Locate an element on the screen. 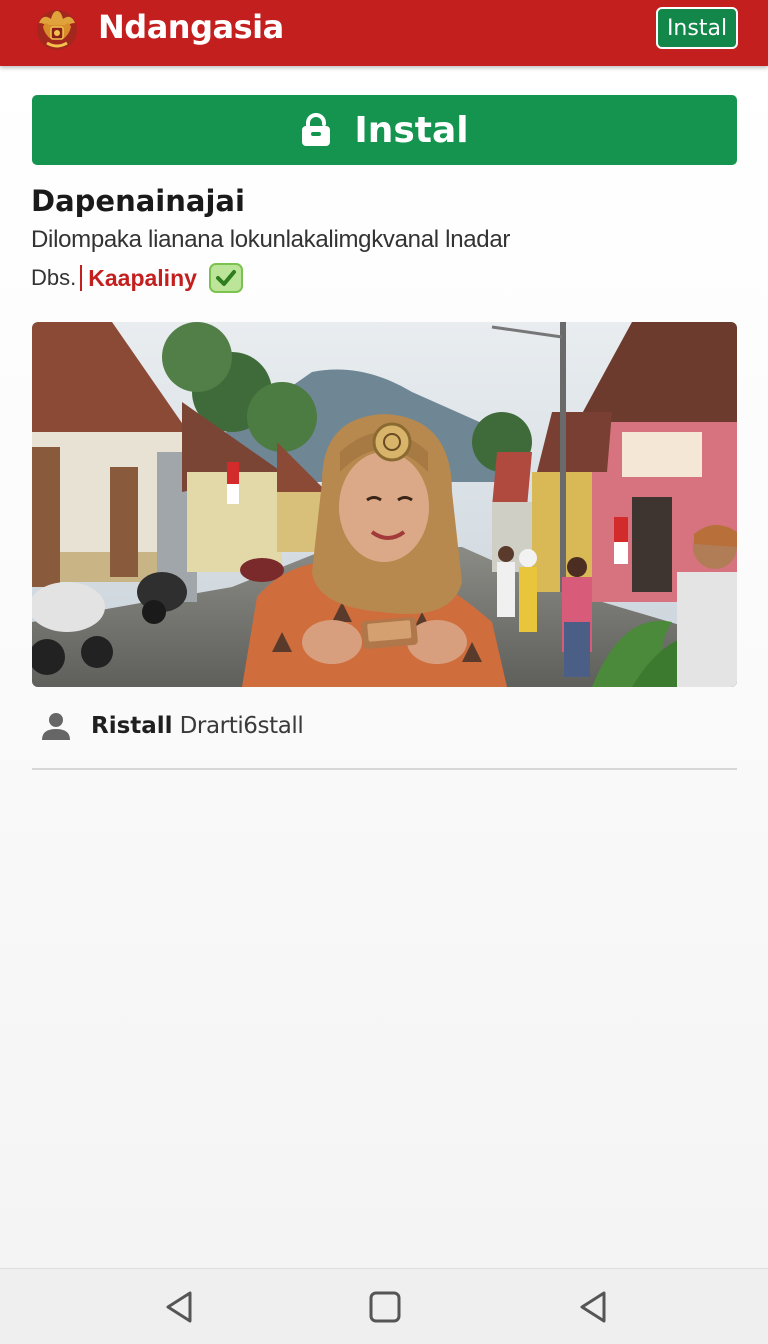 This screenshot has width=768, height=1344. header-install-button: Instal is located at coordinates (697, 28).